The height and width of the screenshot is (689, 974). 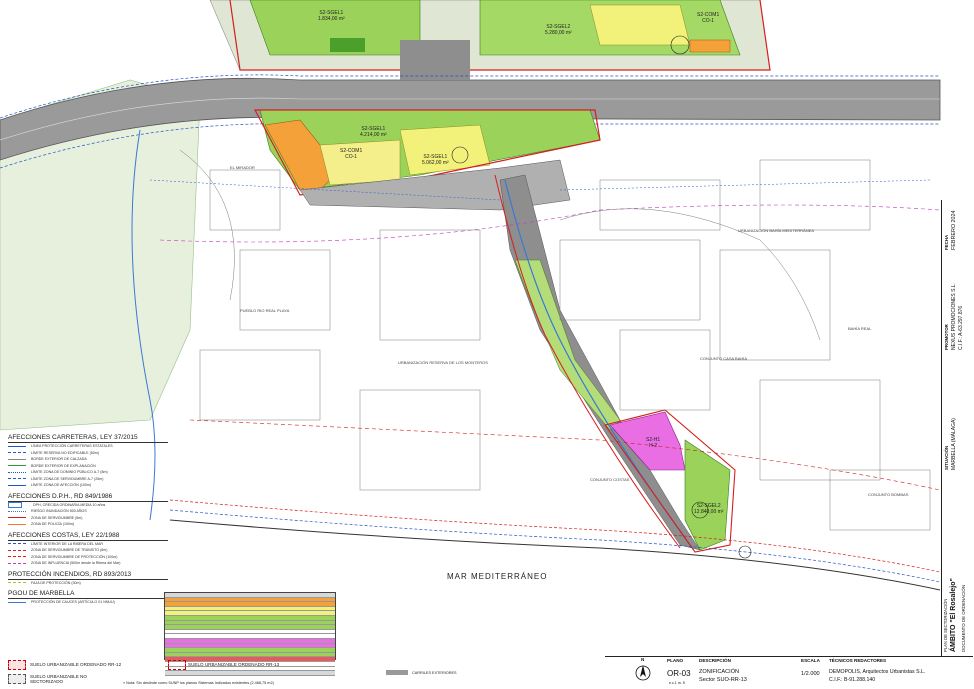 What do you see at coordinates (707, 495) in the screenshot?
I see `zone-south-green` at bounding box center [707, 495].